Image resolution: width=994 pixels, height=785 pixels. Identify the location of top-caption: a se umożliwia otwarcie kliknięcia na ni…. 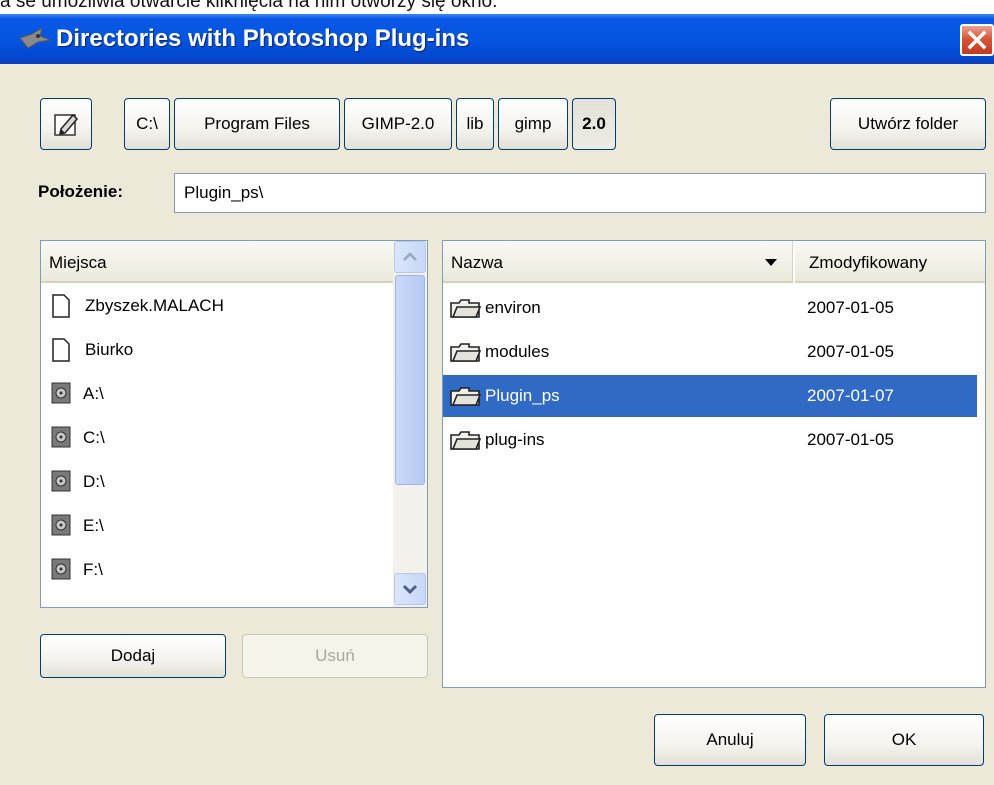
(249, 5).